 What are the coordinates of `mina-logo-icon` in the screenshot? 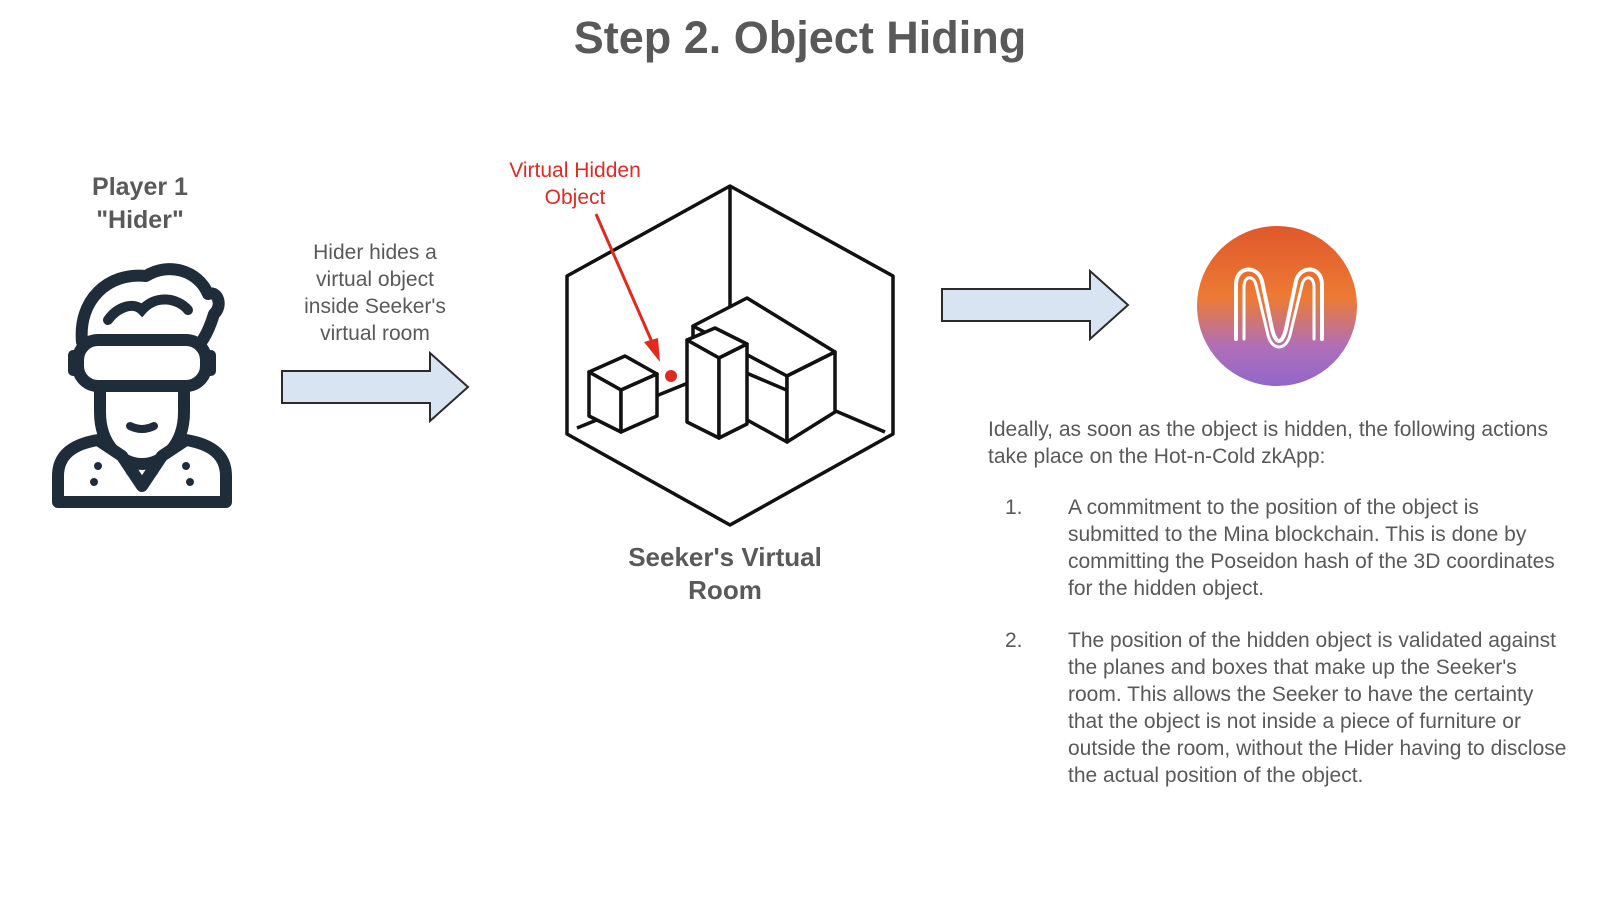 It's located at (1277, 306).